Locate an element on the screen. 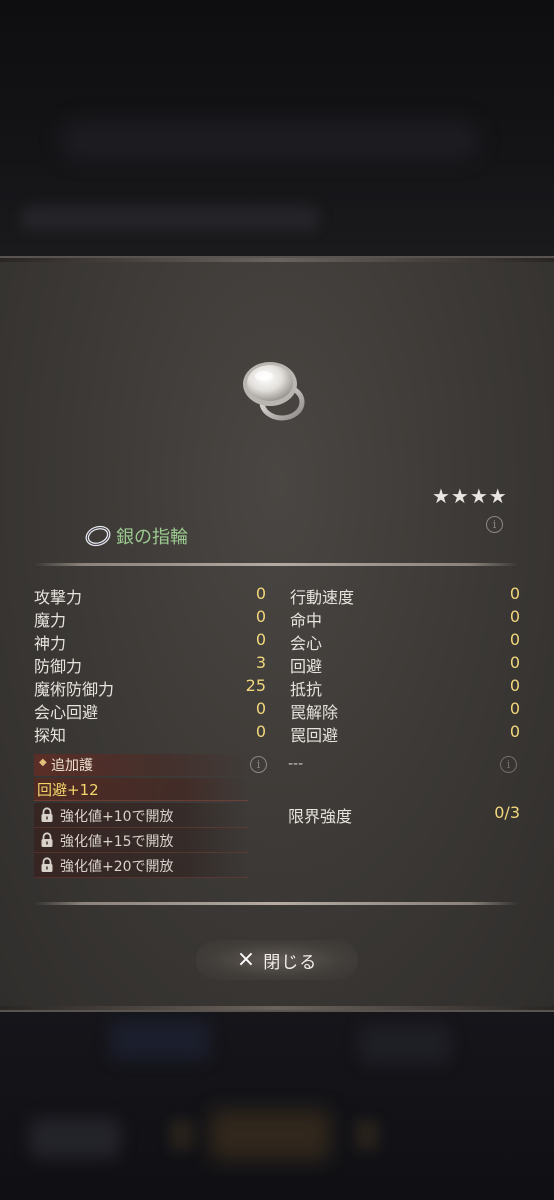  extra-protection-active: 回避+12 is located at coordinates (141, 789).